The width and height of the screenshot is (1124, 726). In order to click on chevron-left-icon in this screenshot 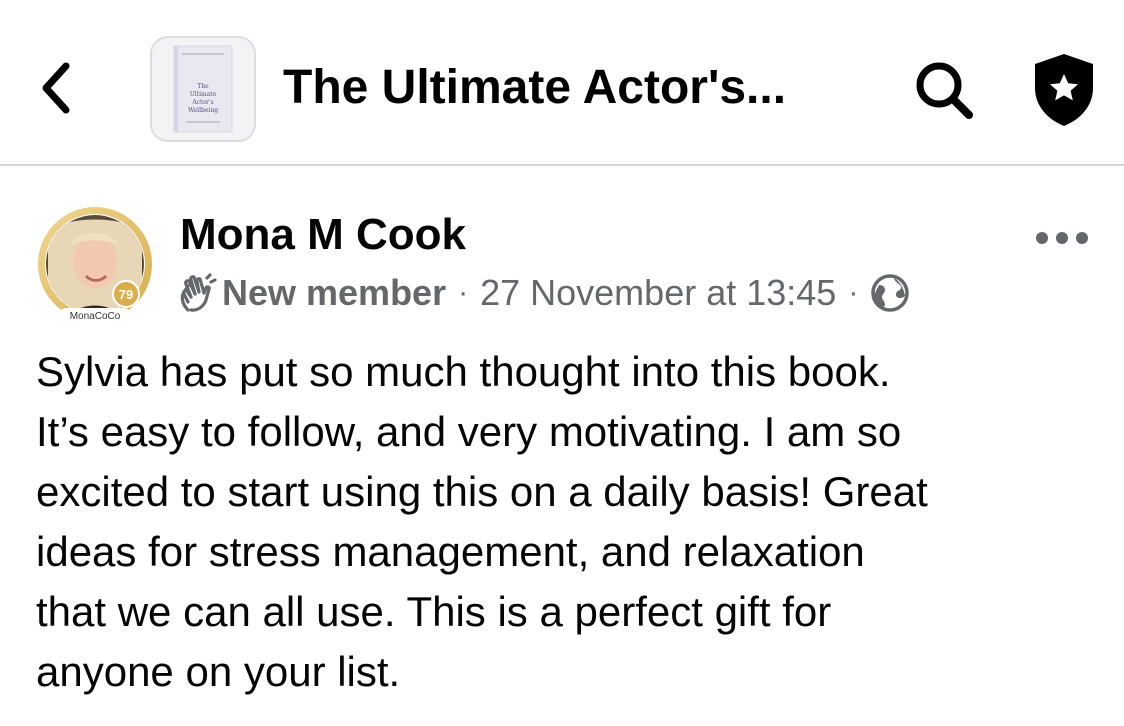, I will do `click(56, 88)`.